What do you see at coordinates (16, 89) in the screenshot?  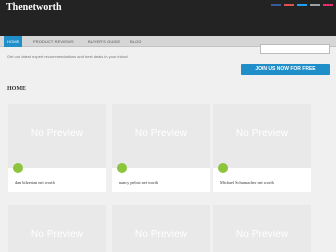 I see `page-title: HOME` at bounding box center [16, 89].